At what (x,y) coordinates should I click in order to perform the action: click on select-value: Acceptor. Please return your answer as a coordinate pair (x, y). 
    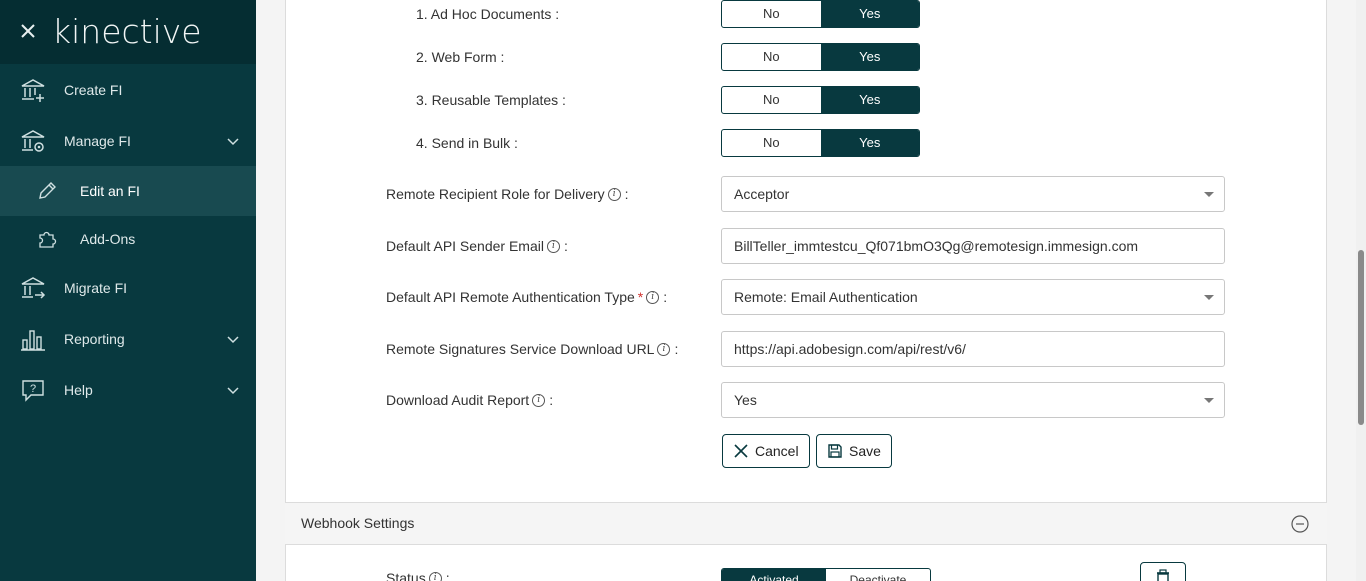
    Looking at the image, I should click on (762, 194).